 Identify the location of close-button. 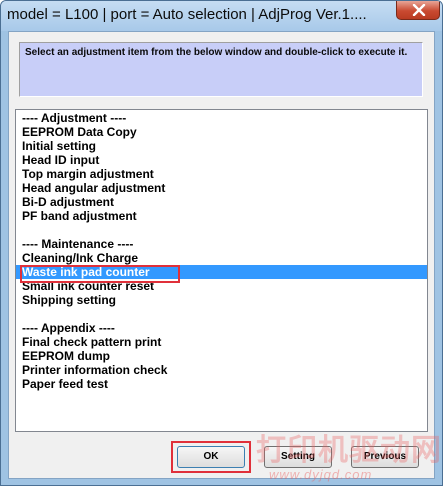
(418, 10).